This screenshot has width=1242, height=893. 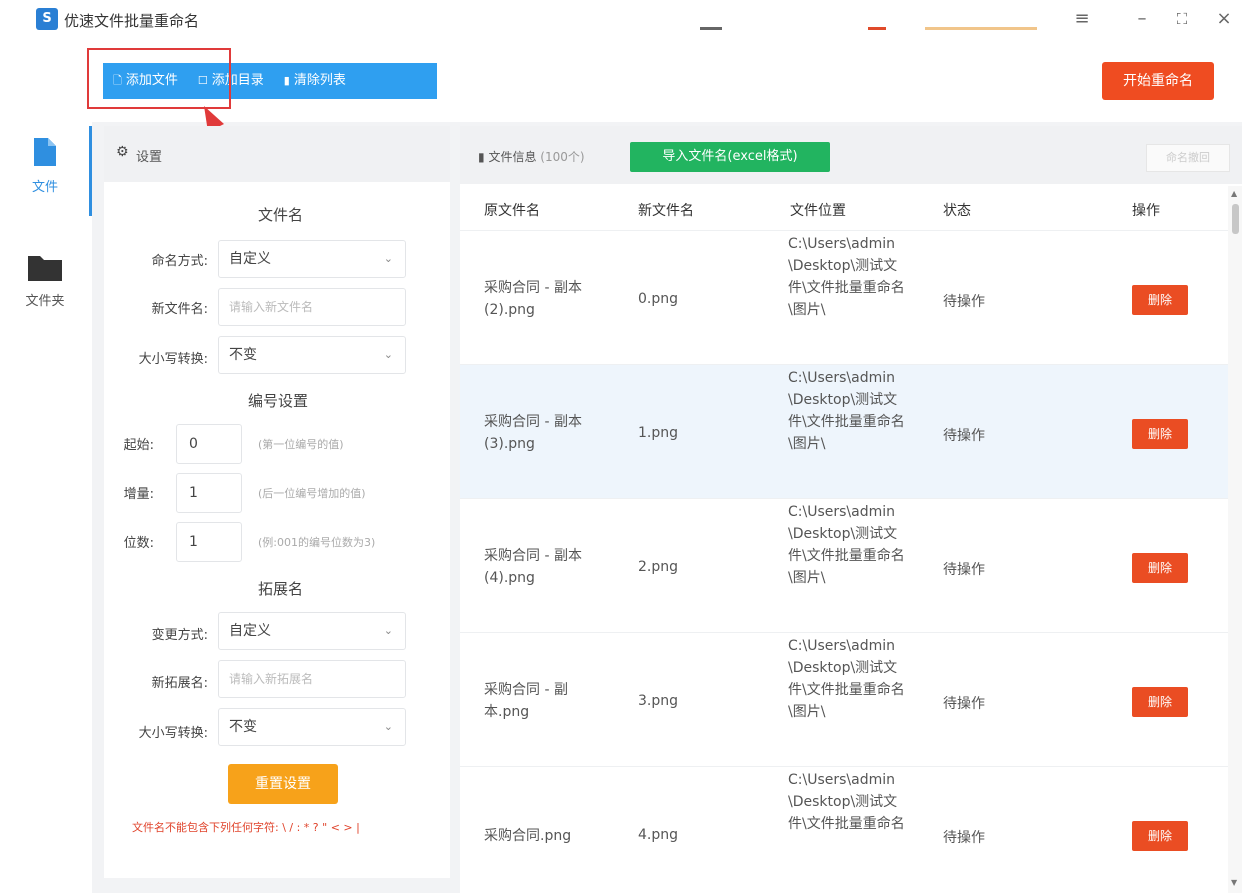 I want to click on extension-section-title: 拓展名, so click(x=281, y=589).